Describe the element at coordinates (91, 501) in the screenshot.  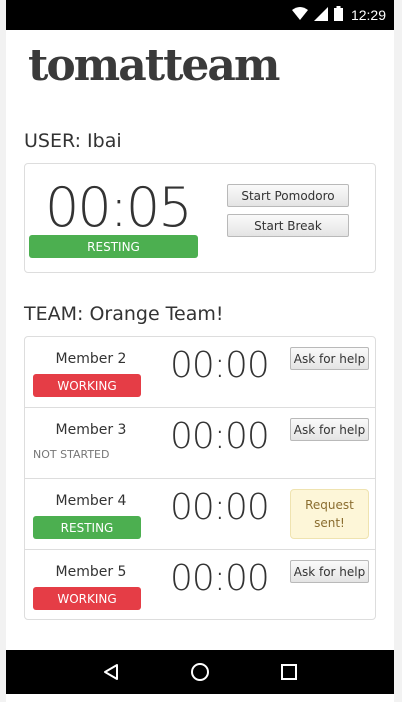
I see `member-name: Member 4` at that location.